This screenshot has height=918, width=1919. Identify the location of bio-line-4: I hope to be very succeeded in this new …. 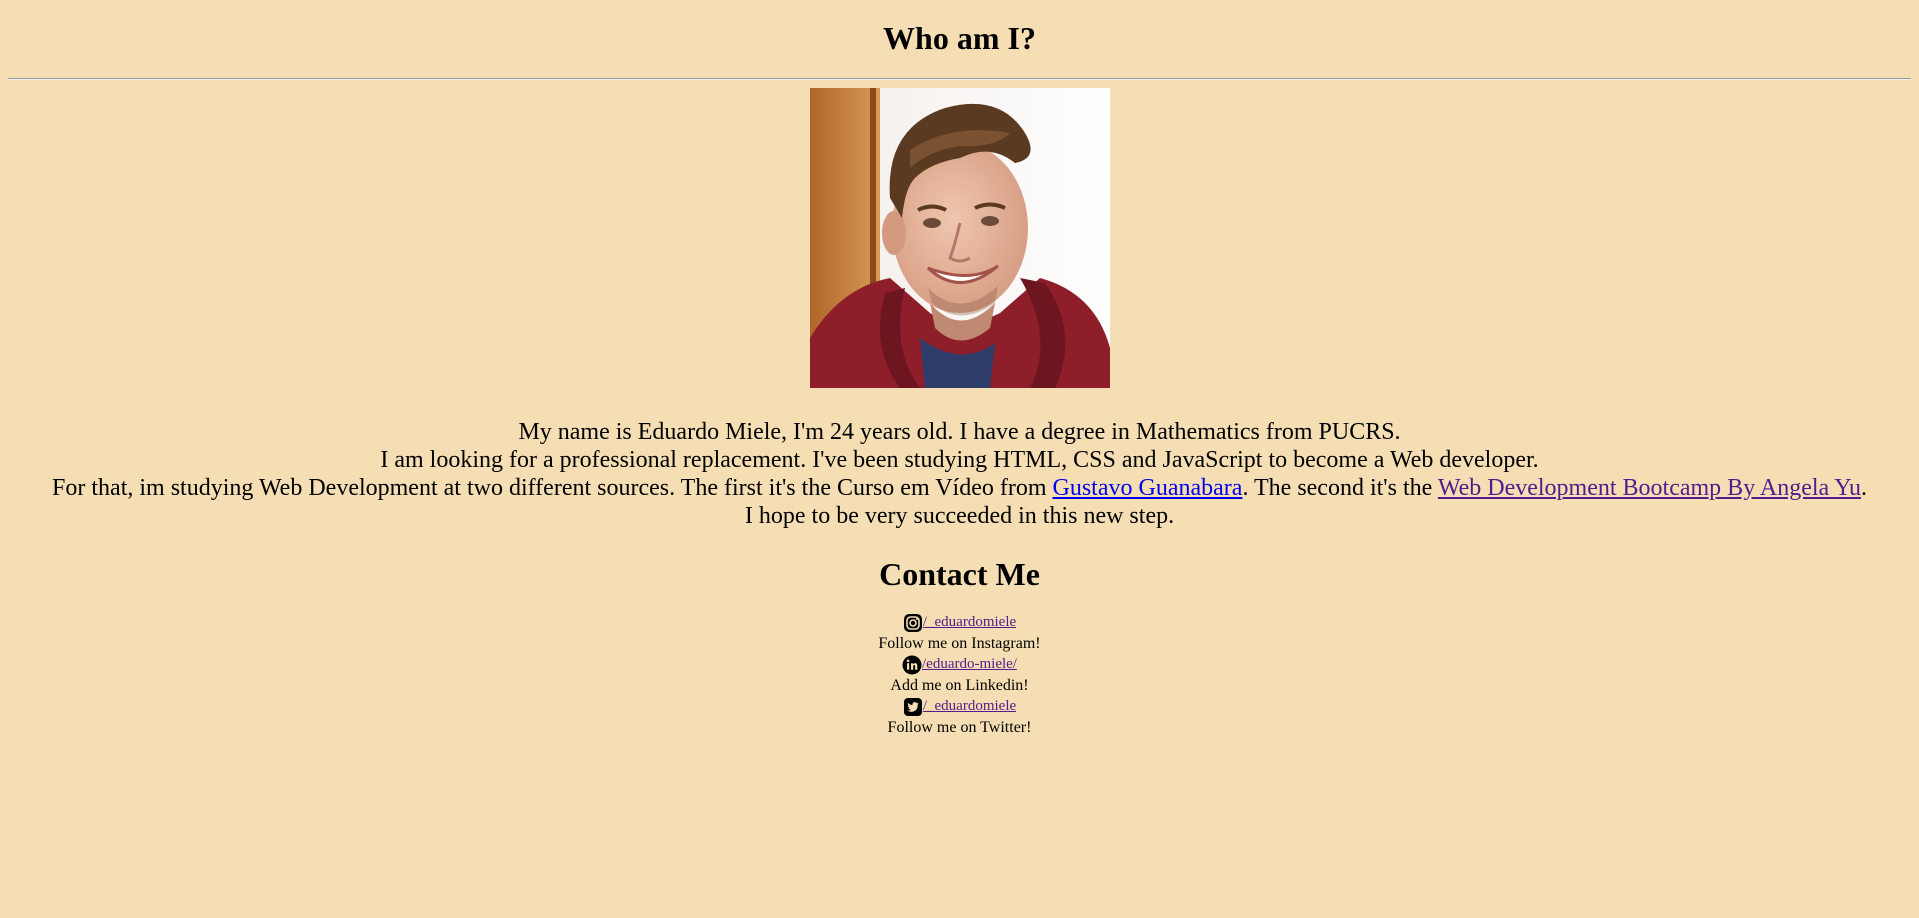
(959, 516).